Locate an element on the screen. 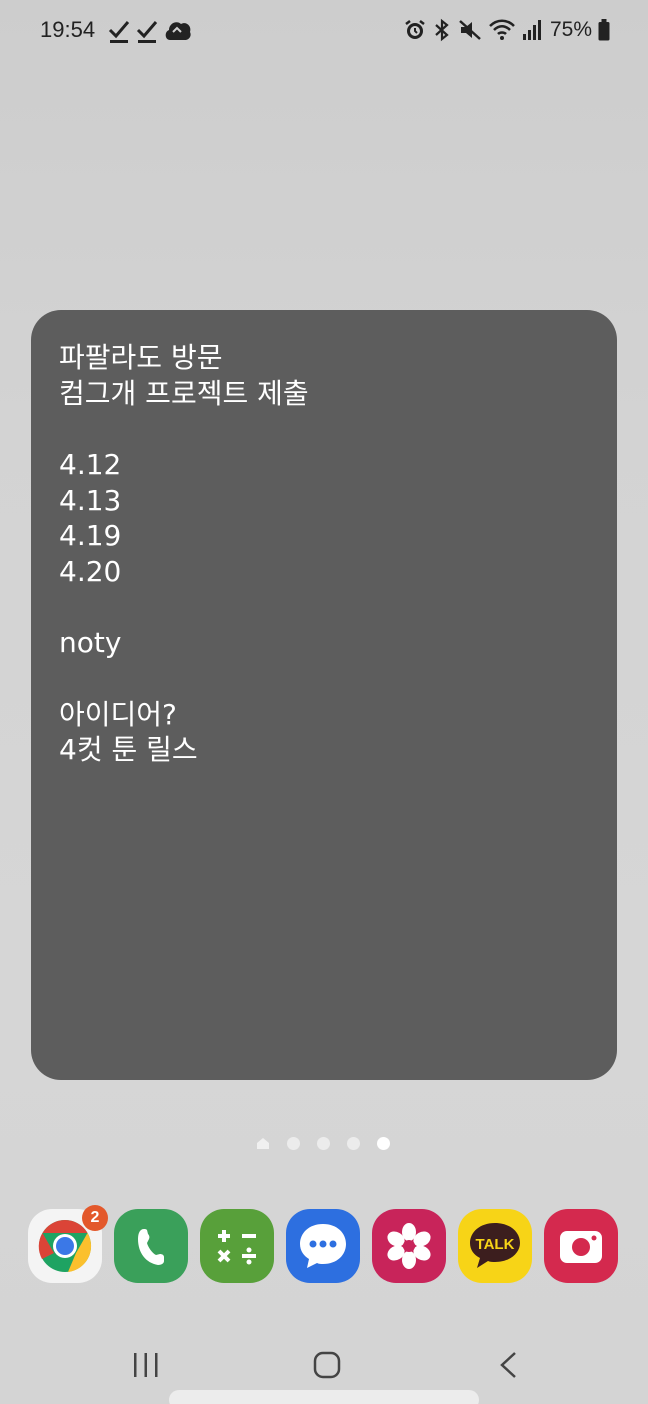 This screenshot has height=1404, width=648. note-line: 컴그개 프로젝트 제출 is located at coordinates (184, 393).